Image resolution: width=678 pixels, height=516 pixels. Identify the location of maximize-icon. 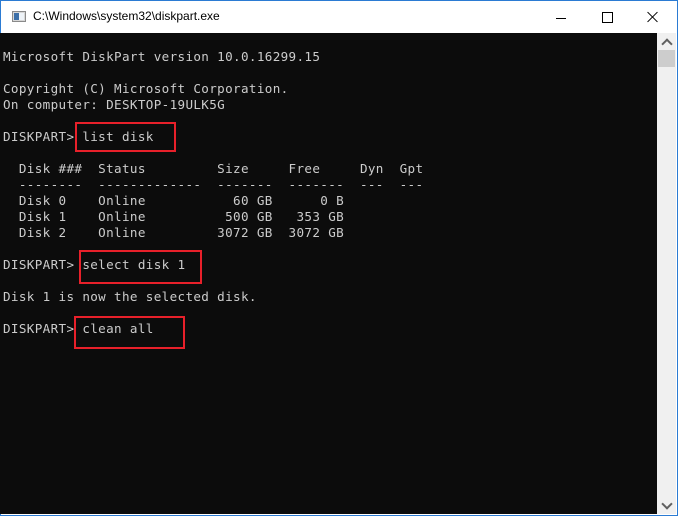
(607, 17).